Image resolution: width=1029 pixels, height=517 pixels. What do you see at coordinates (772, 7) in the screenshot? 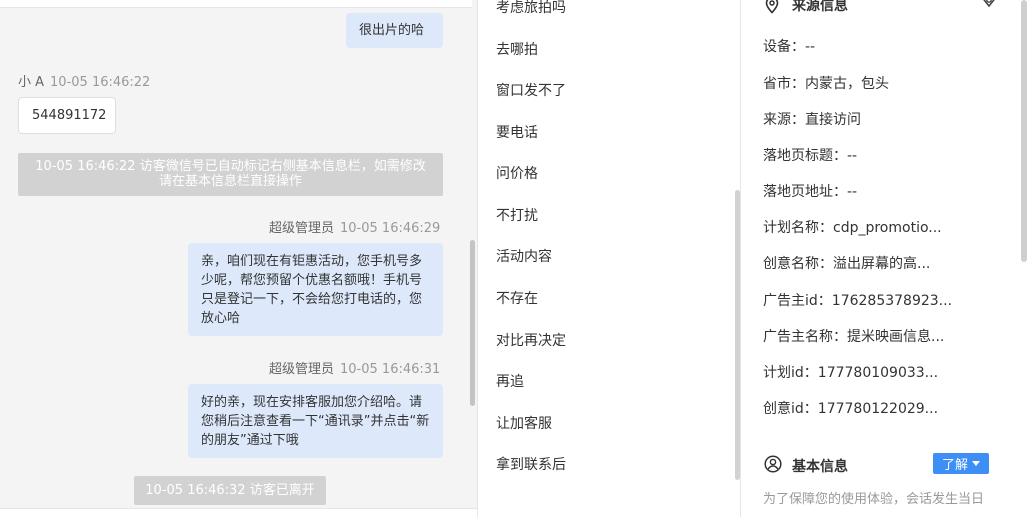
I see `location-pin-icon` at bounding box center [772, 7].